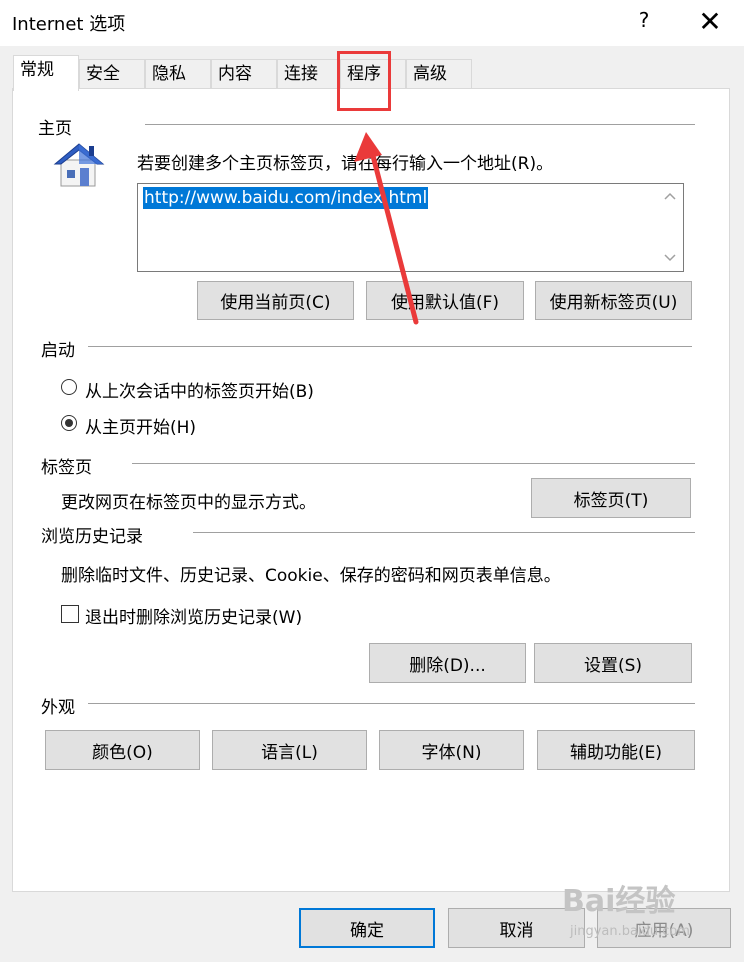  Describe the element at coordinates (630, 931) in the screenshot. I see `baidu-watermark-url: jingyan.baidu.com` at that location.